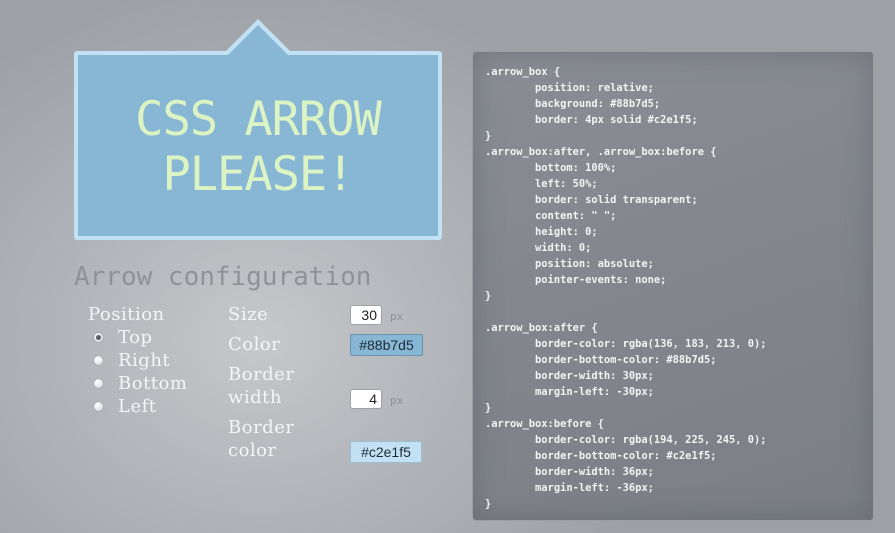 The height and width of the screenshot is (533, 895). I want to click on preview-text-line1: CSS ARROW, so click(258, 119).